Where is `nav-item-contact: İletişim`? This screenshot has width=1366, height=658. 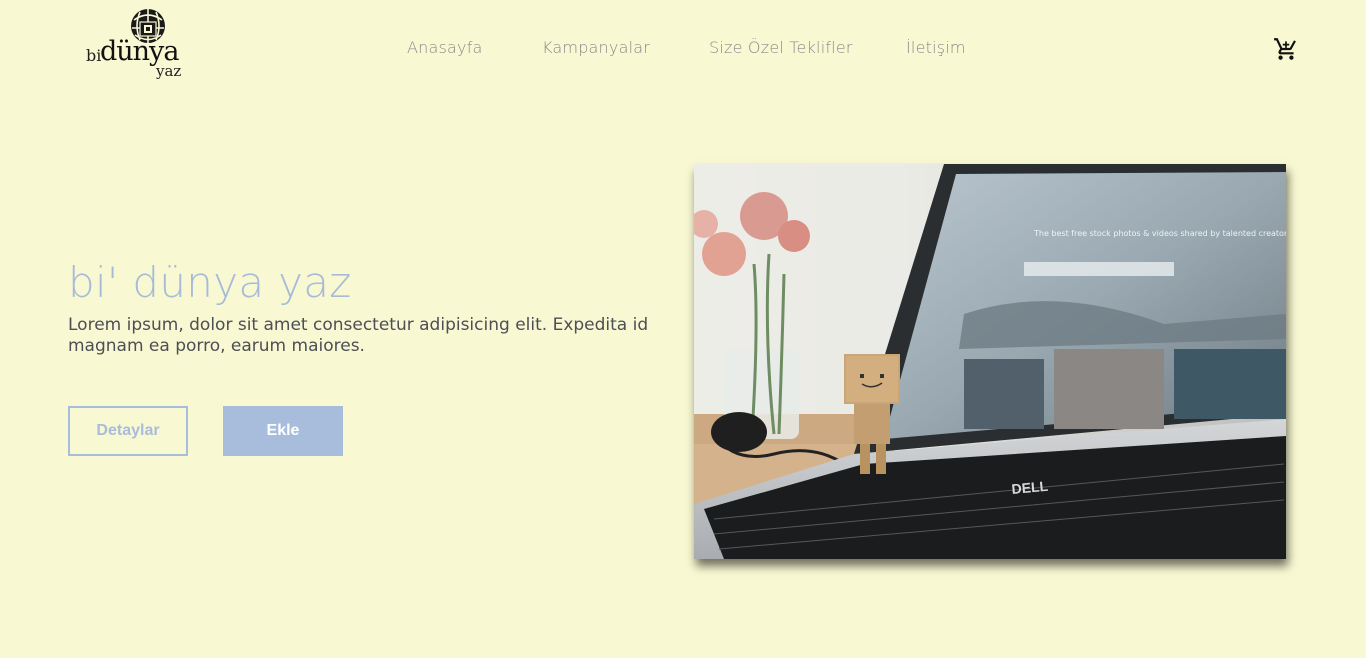 nav-item-contact: İletişim is located at coordinates (936, 47).